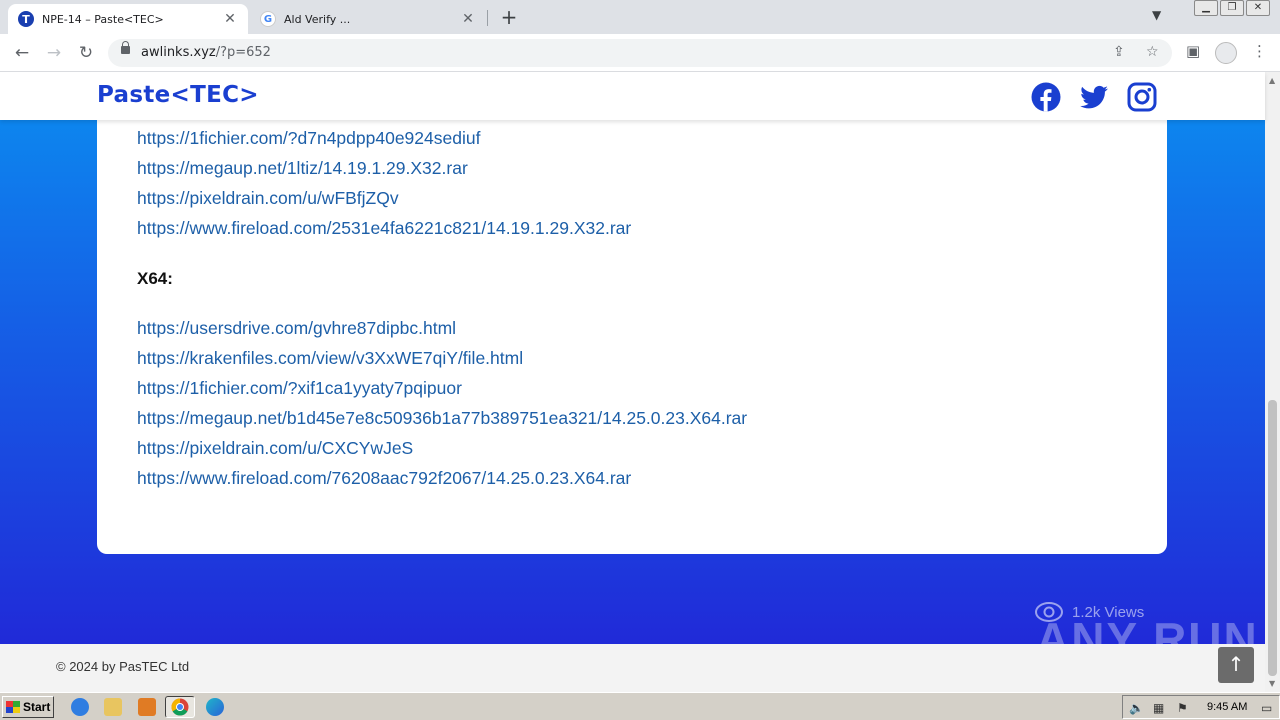  I want to click on show-desktop-icon: ▭, so click(1266, 708).